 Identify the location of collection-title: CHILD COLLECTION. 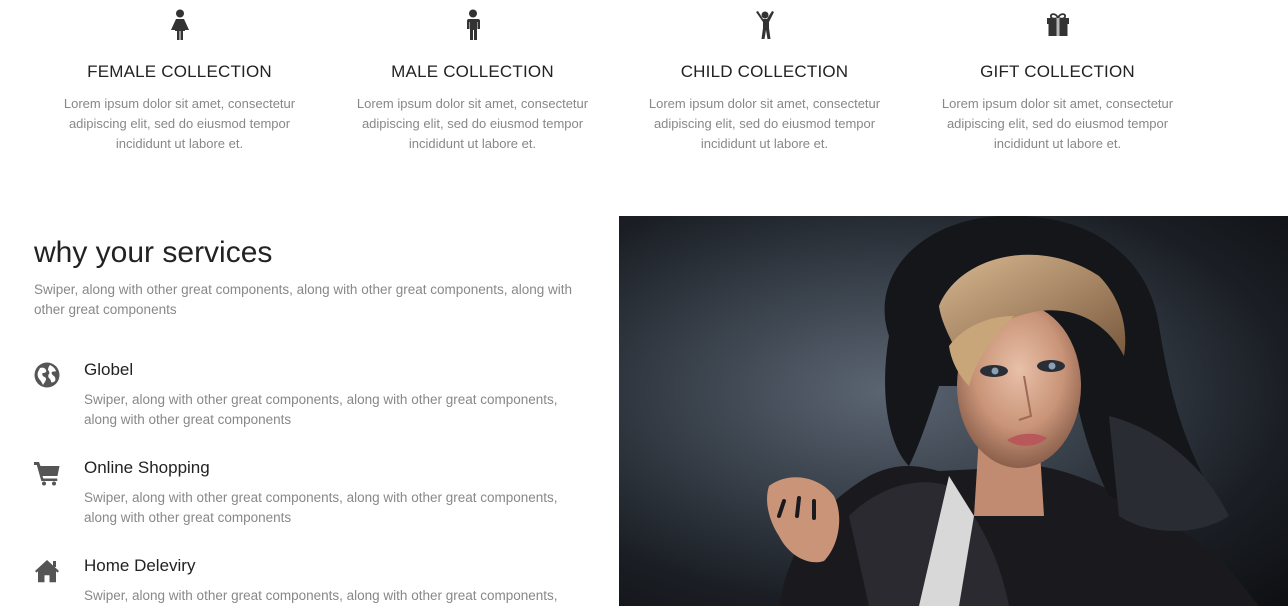
(764, 71).